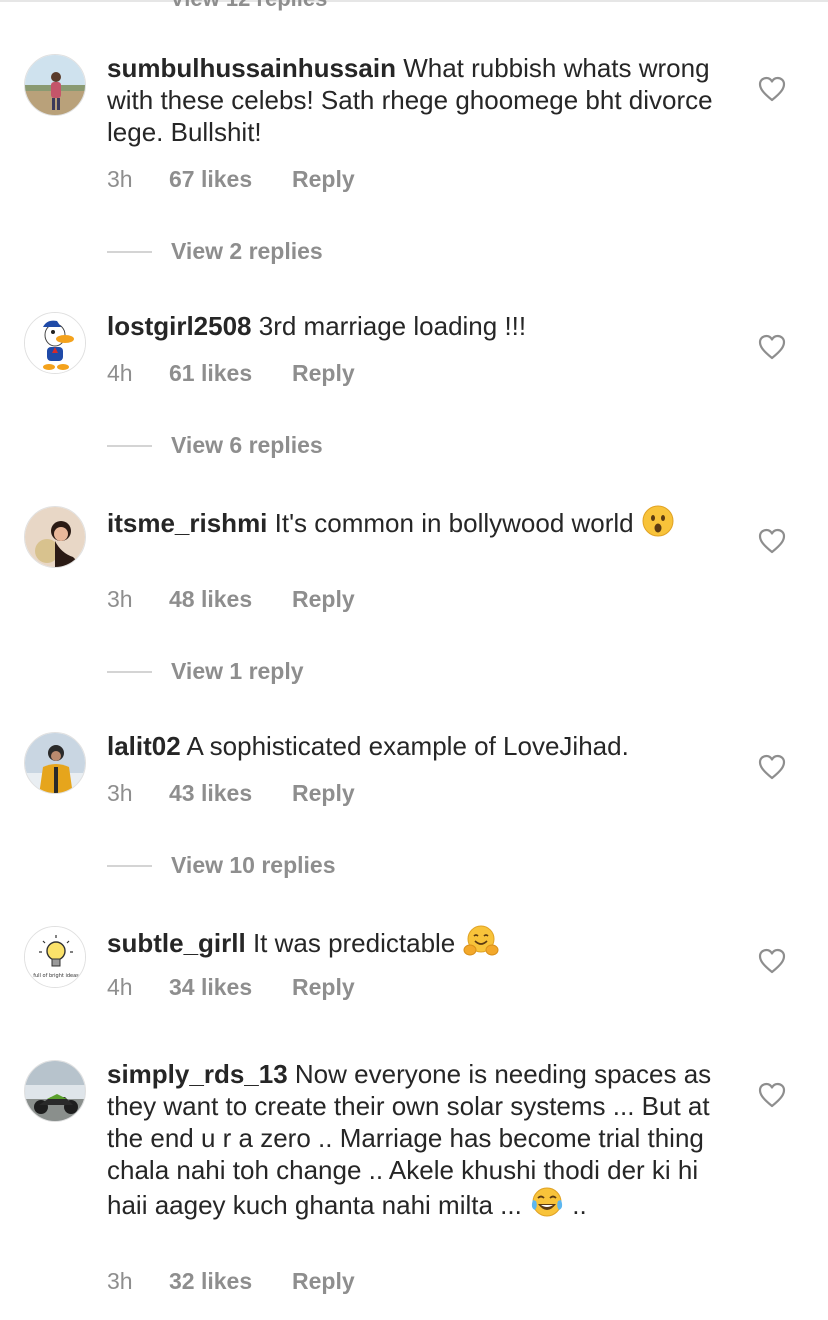 This screenshot has height=1320, width=828. Describe the element at coordinates (179, 326) in the screenshot. I see `comment-username: lostgirl2508` at that location.